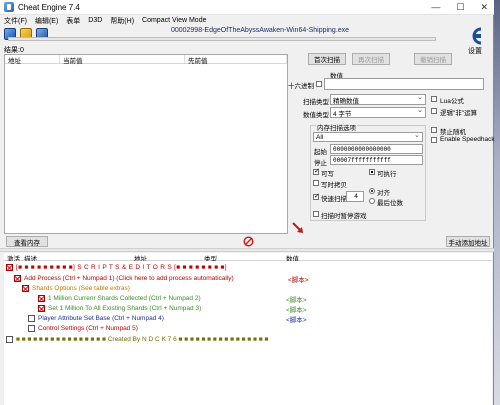 The image size is (500, 405). What do you see at coordinates (387, 174) in the screenshot?
I see `executable-label: 可执行` at bounding box center [387, 174].